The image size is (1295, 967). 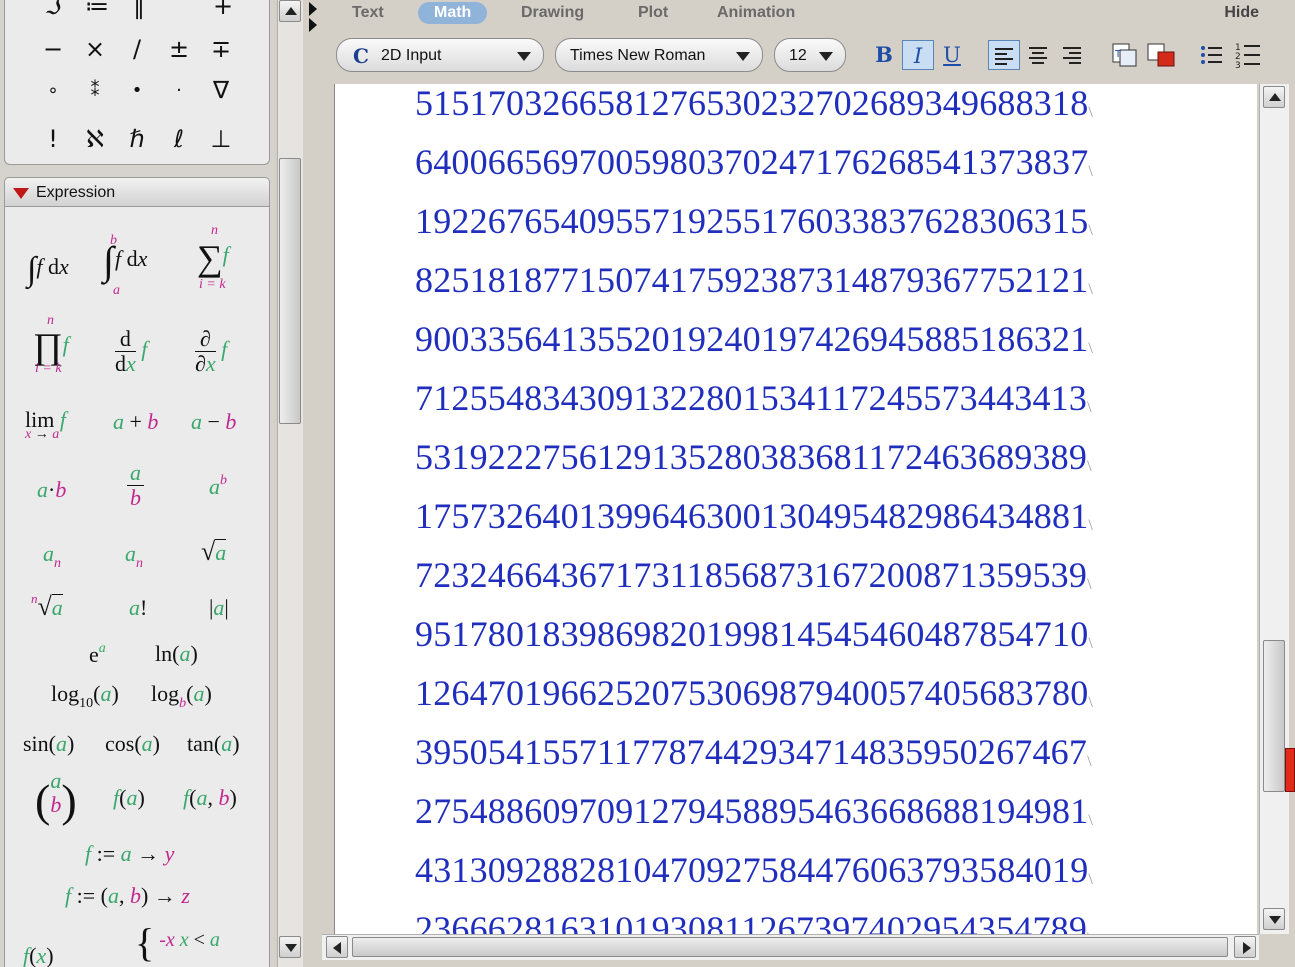 I want to click on subscript-template: an, so click(x=52, y=556).